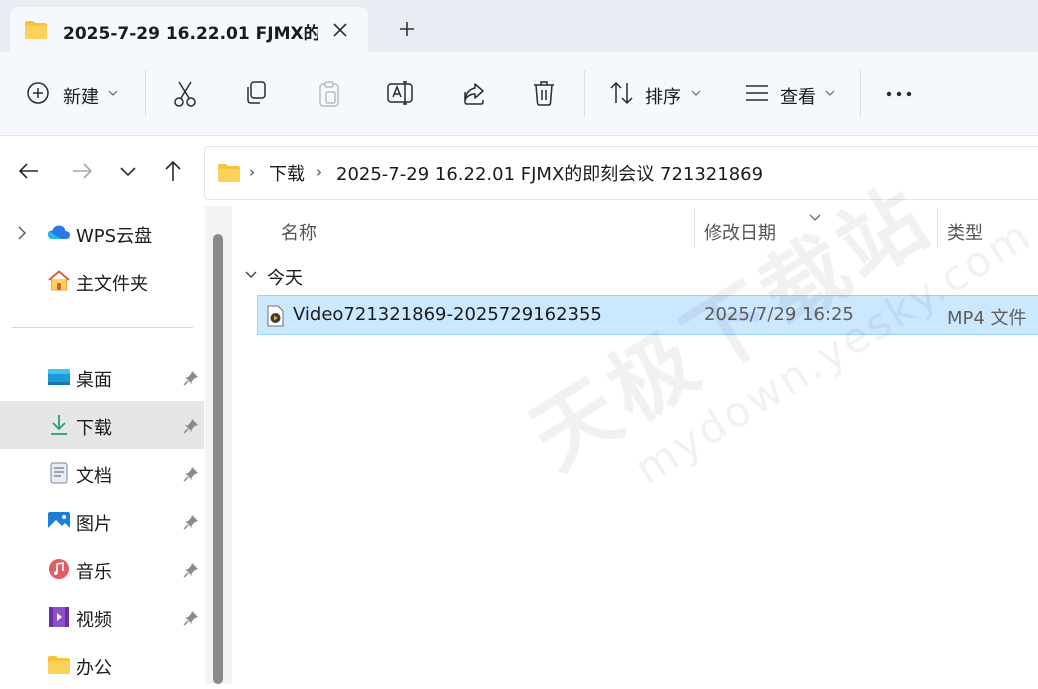 The height and width of the screenshot is (689, 1038). I want to click on sort-arrows-icon, so click(621, 93).